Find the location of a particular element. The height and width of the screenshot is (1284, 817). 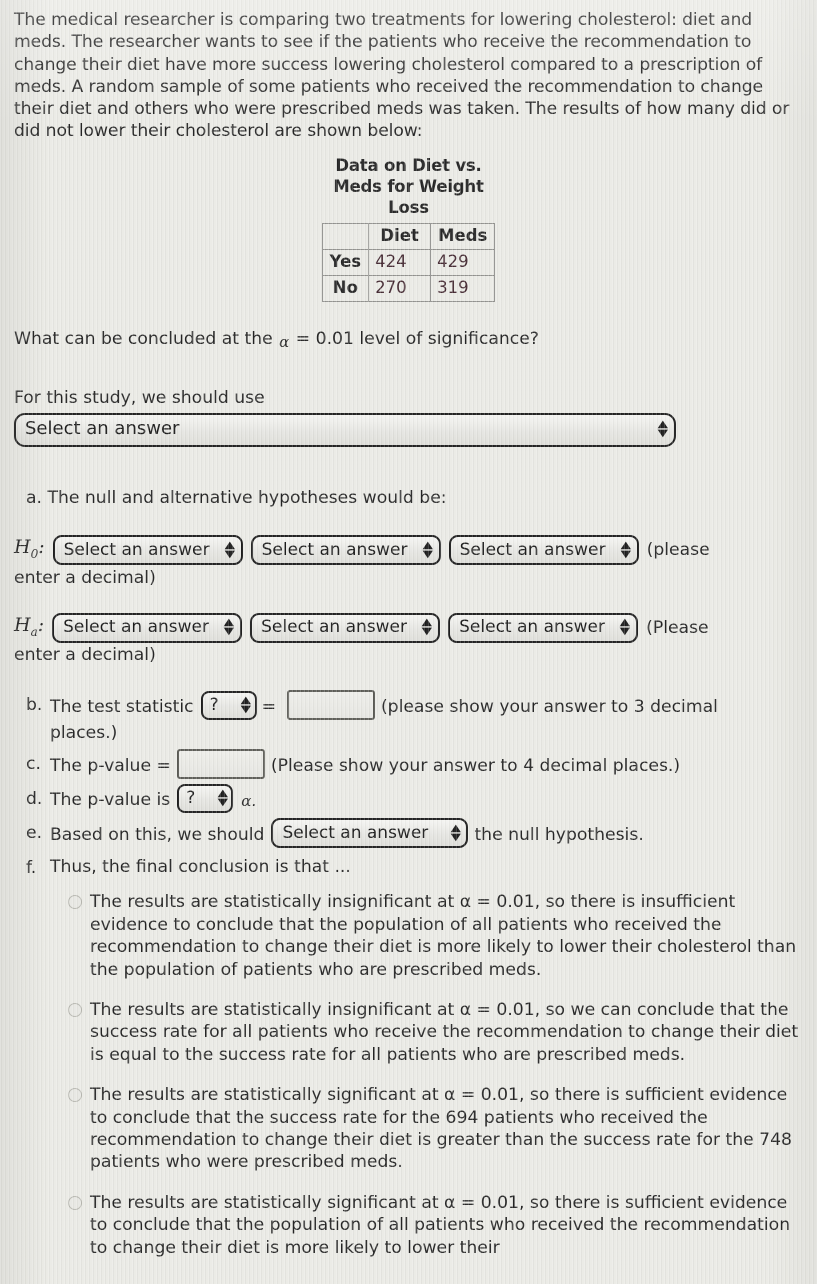

table-cell-no-meds: 319 is located at coordinates (463, 288).